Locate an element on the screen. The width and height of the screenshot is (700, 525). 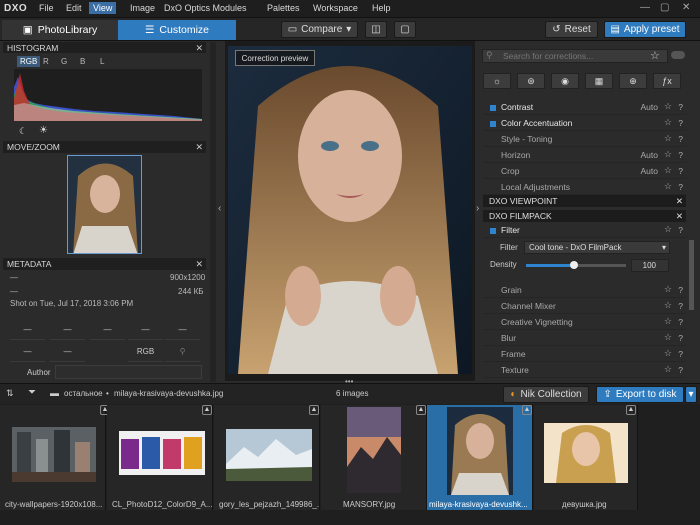
channel-r: R is located at coordinates (46, 61).